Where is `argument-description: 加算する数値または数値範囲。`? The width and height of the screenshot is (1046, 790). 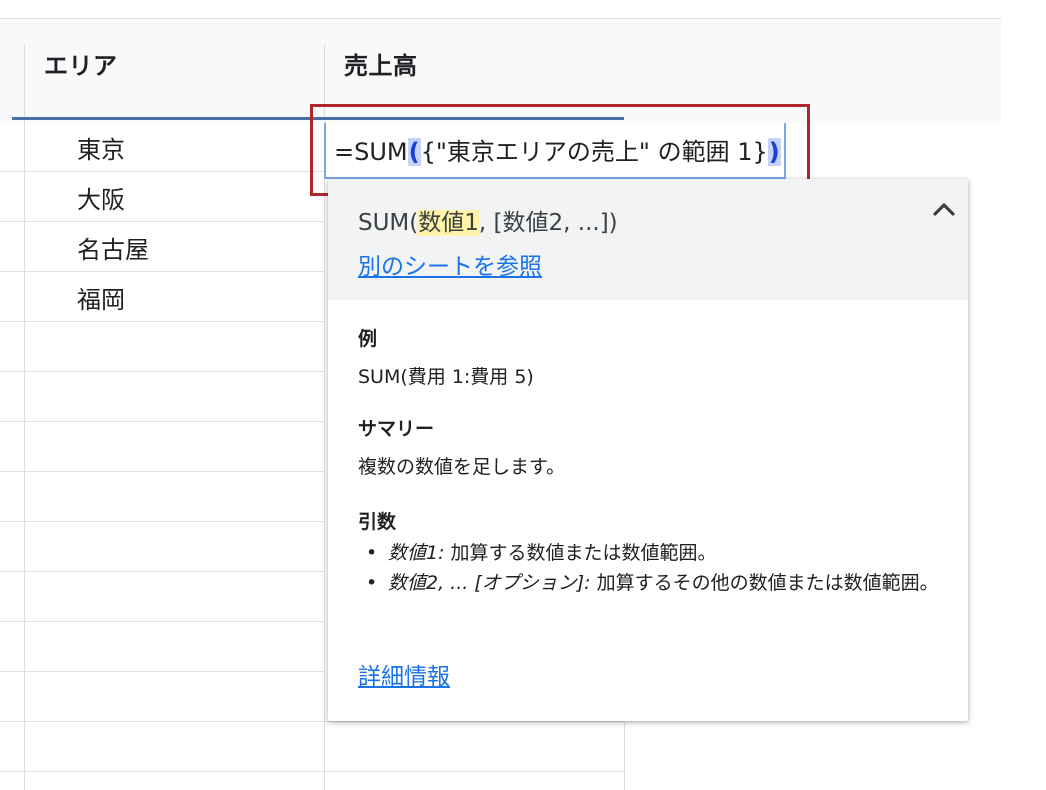 argument-description: 加算する数値または数値範囲。 is located at coordinates (580, 553).